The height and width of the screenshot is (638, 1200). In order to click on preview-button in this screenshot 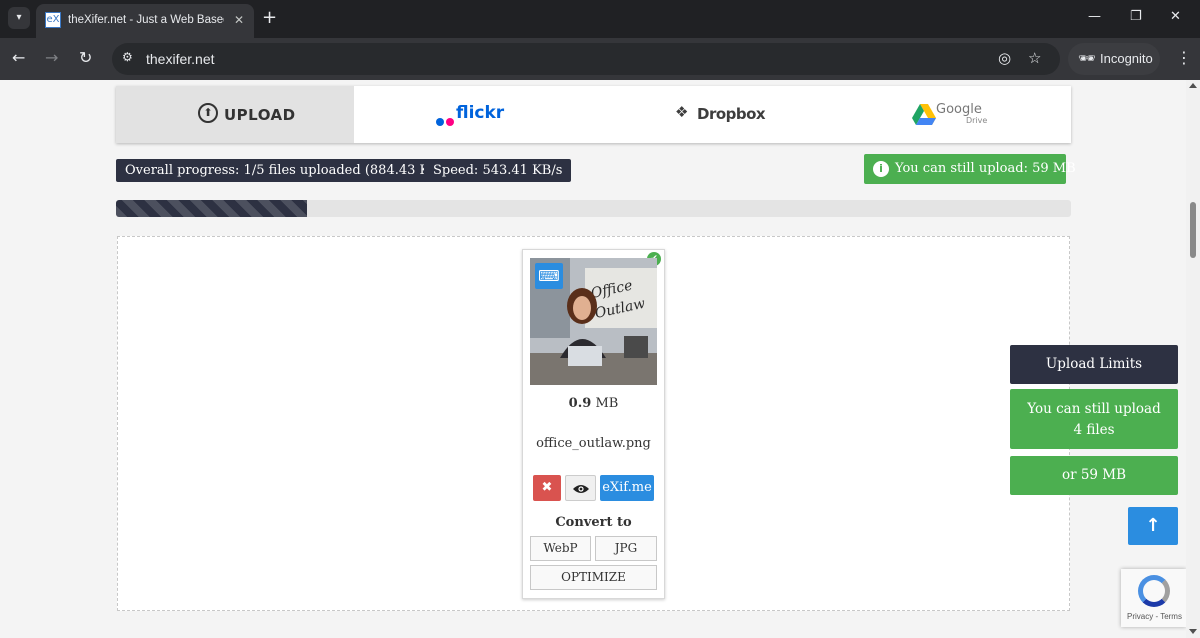, I will do `click(580, 488)`.